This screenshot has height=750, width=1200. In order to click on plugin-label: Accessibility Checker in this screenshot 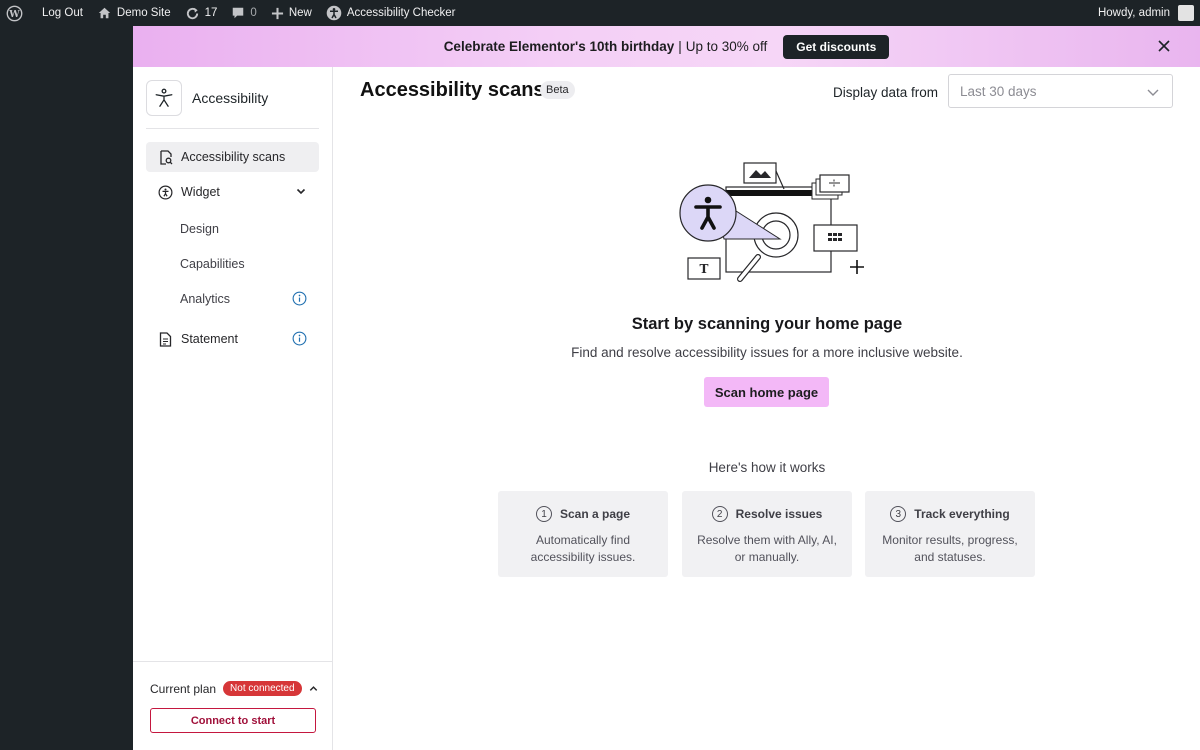, I will do `click(401, 13)`.